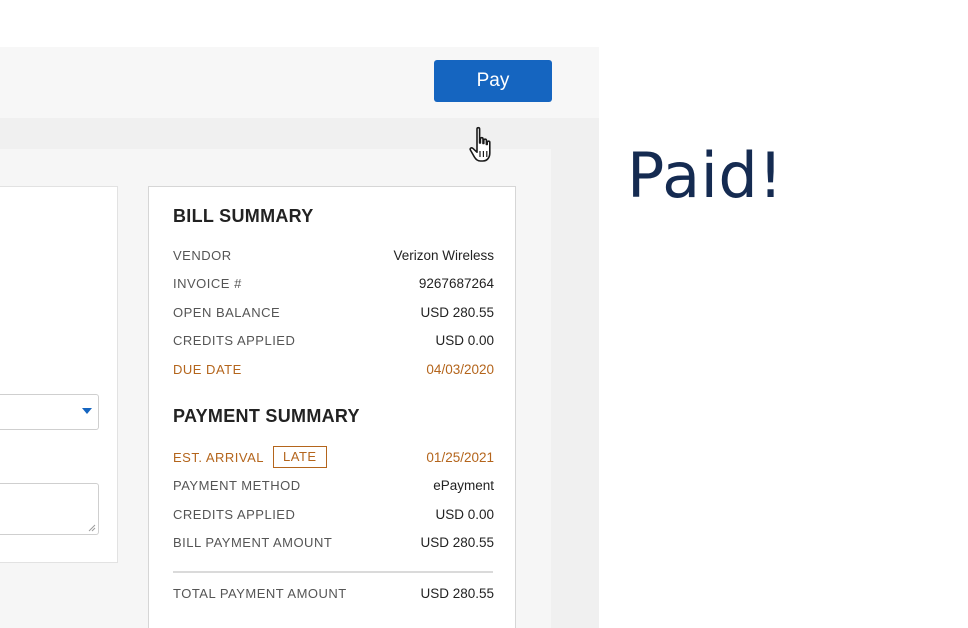 This screenshot has height=628, width=968. I want to click on resize-handle-icon, so click(92, 528).